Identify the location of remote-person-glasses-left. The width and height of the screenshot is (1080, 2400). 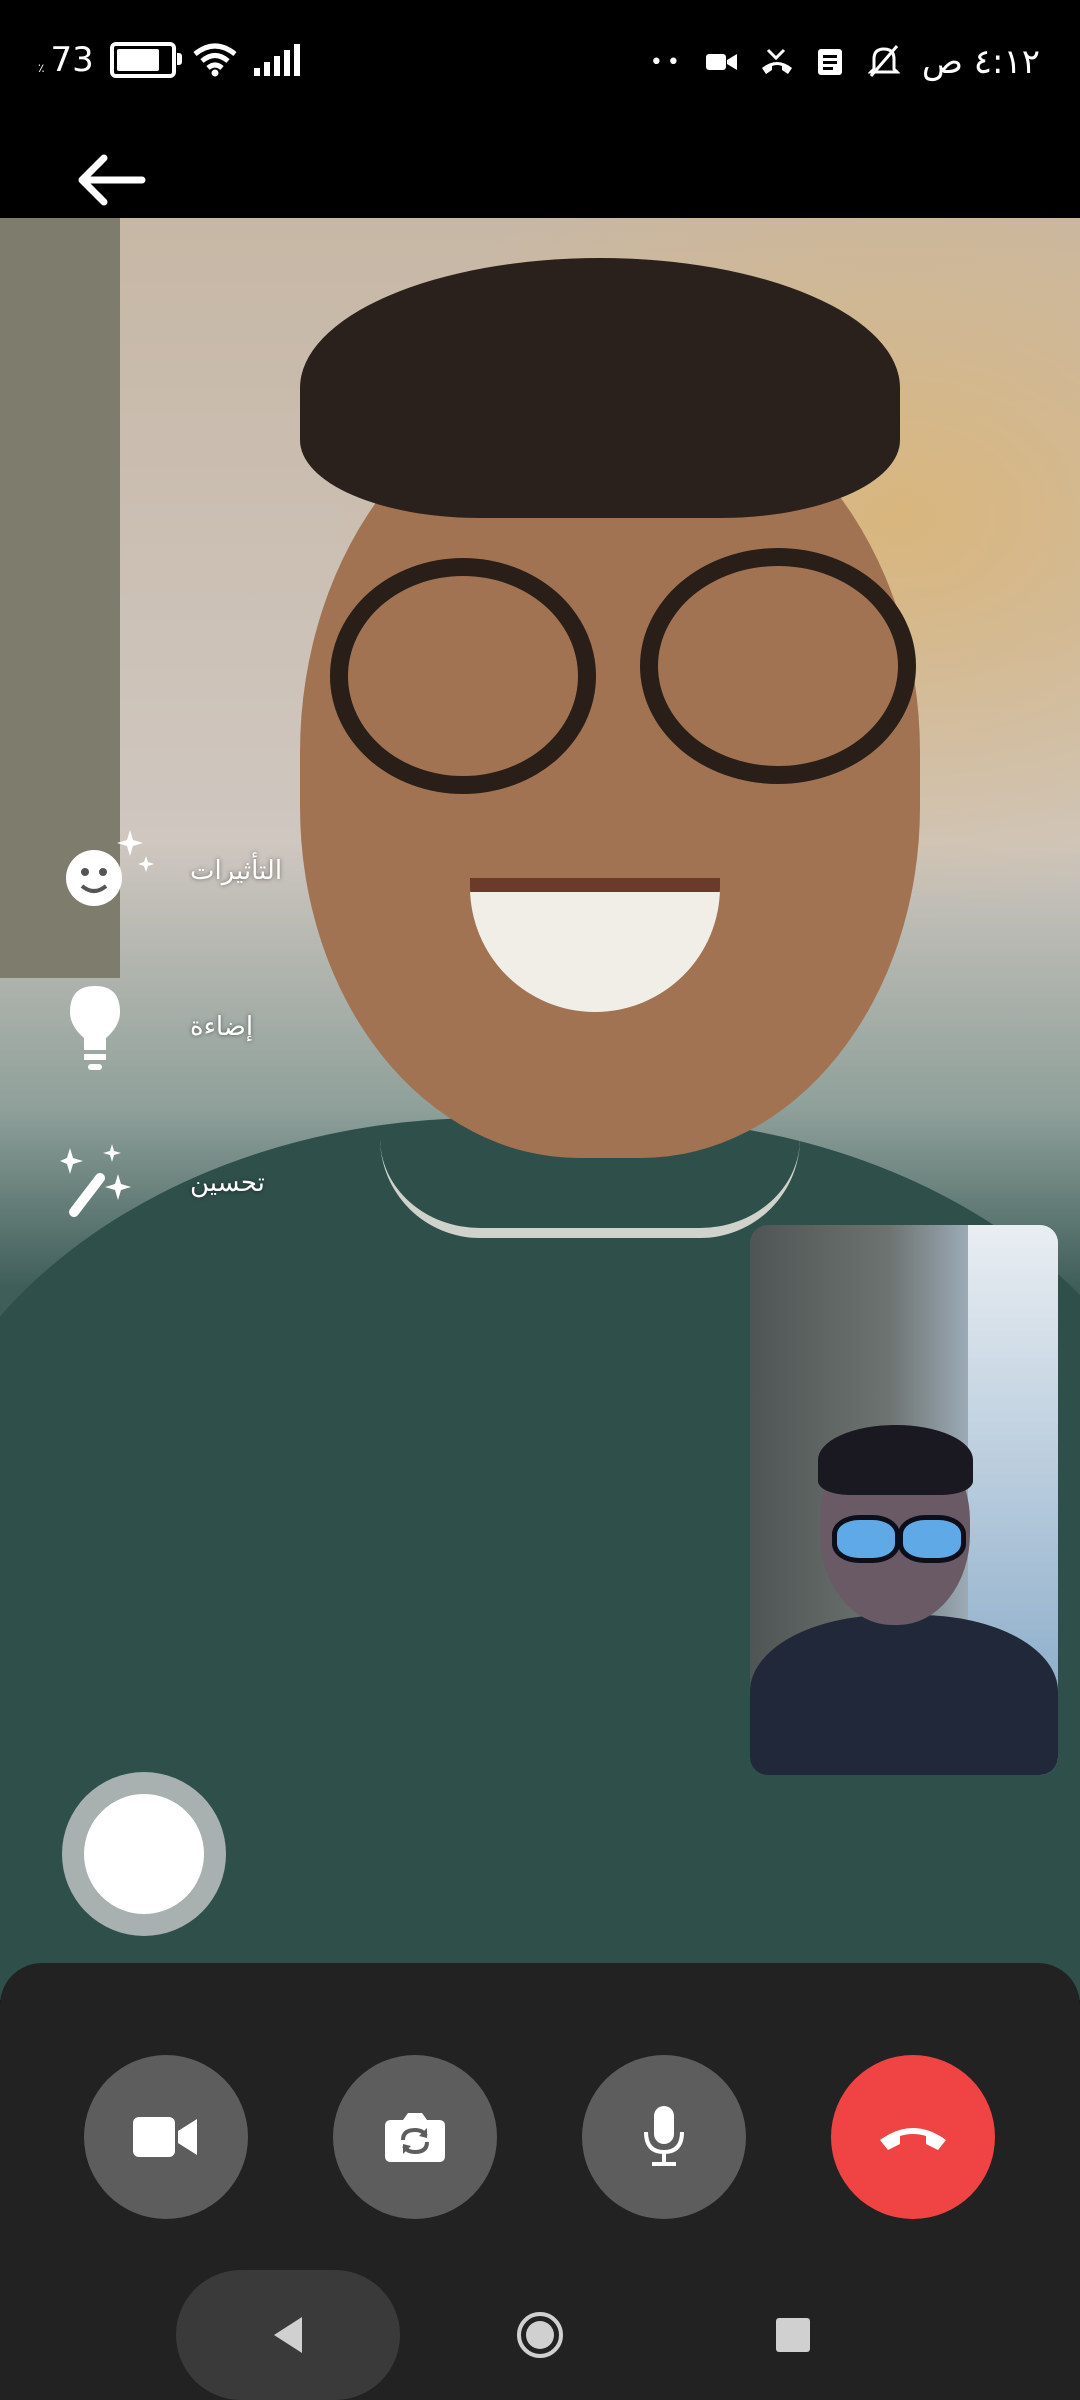
(463, 676).